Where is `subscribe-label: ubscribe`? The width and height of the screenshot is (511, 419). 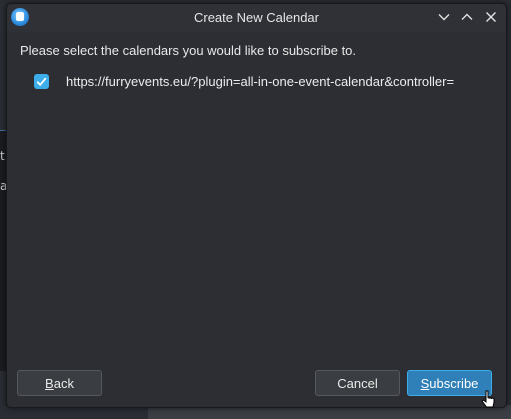 subscribe-label: ubscribe is located at coordinates (454, 383).